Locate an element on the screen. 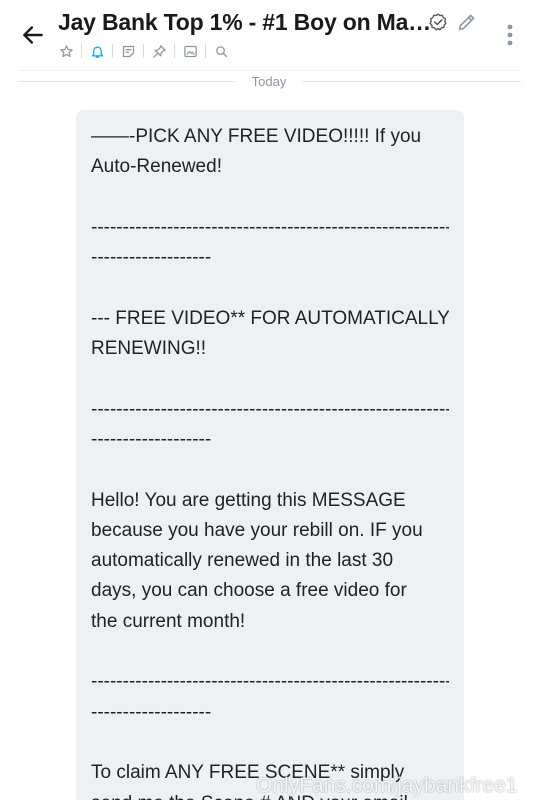 The width and height of the screenshot is (539, 800). star-icon is located at coordinates (66, 50).